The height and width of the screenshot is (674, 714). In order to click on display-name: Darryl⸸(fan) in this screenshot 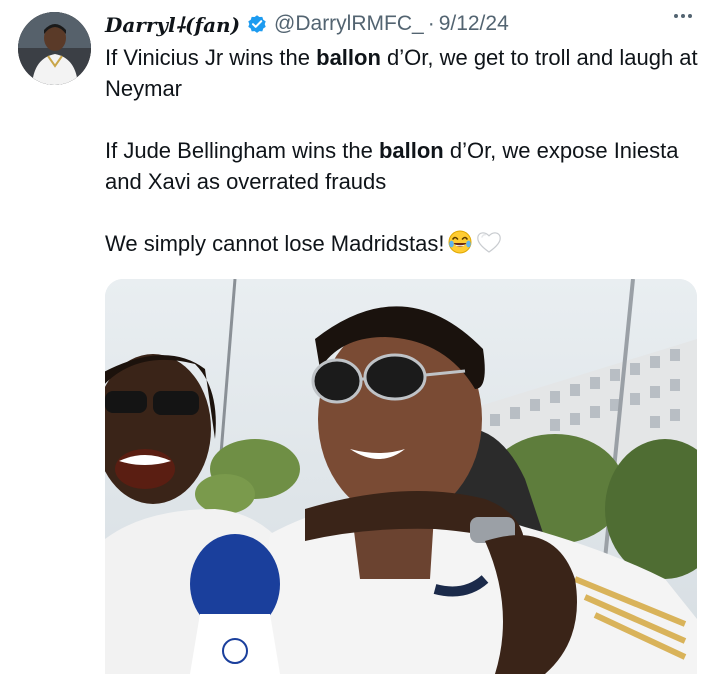, I will do `click(172, 24)`.